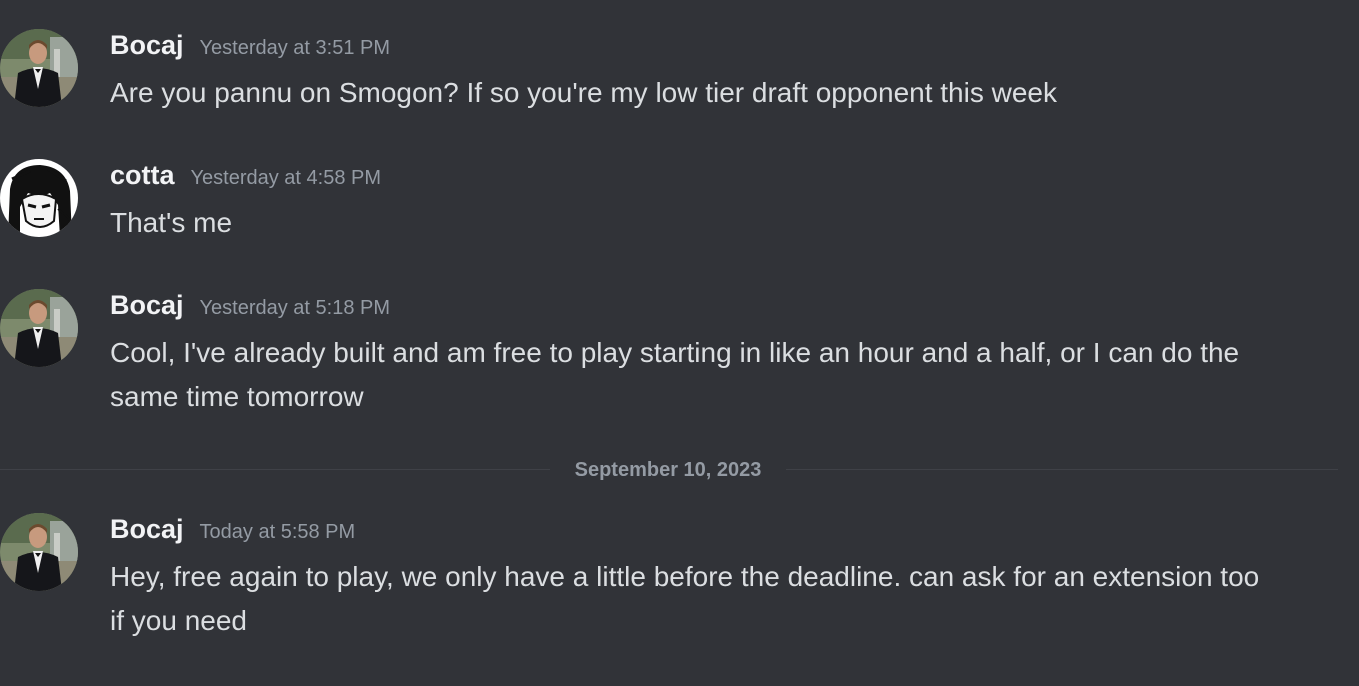 The width and height of the screenshot is (1359, 686). Describe the element at coordinates (295, 308) in the screenshot. I see `timestamp: Yesterday at 5:18 PM` at that location.